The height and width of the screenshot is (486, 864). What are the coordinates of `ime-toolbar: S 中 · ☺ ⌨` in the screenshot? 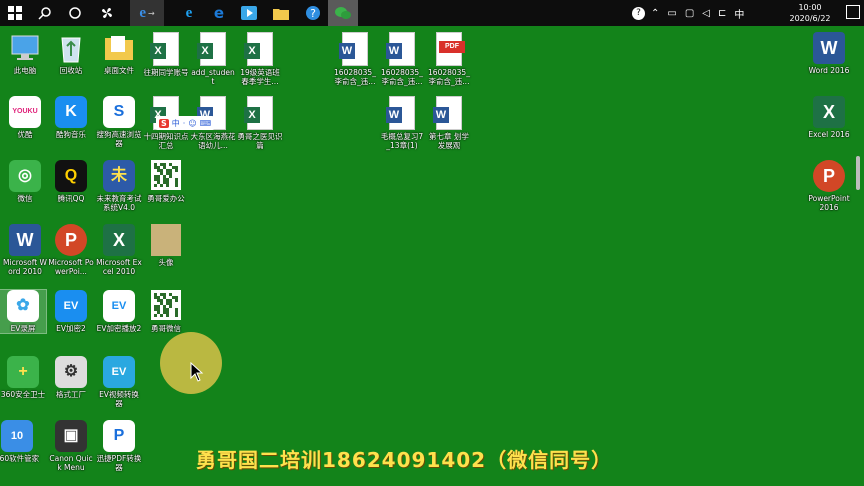 It's located at (185, 123).